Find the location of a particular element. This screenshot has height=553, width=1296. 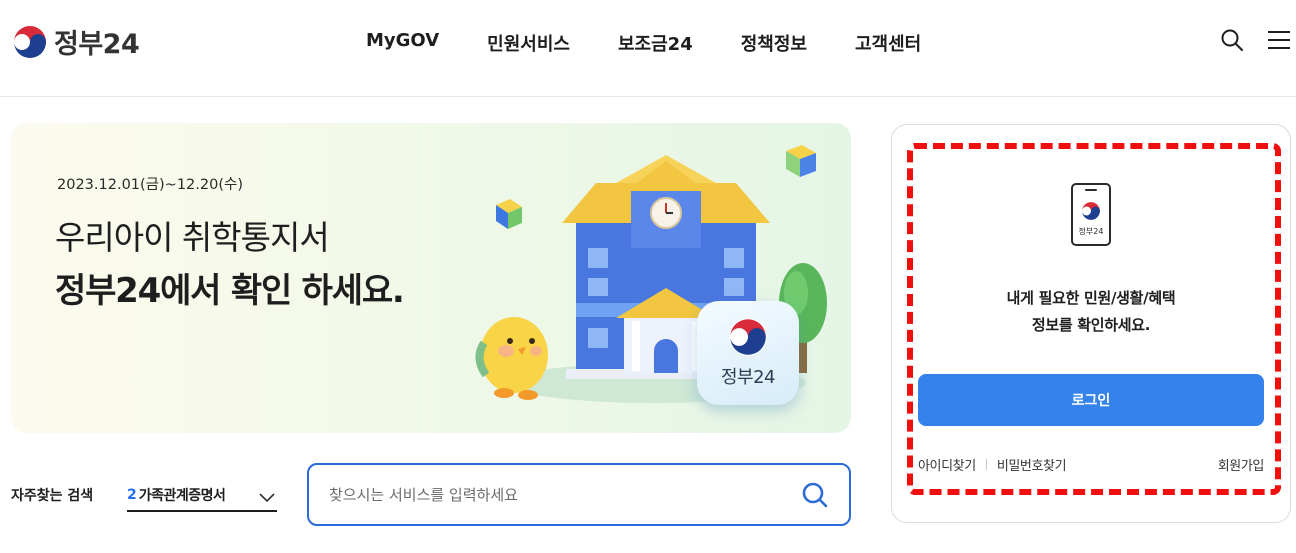

site-logo: 정부24 is located at coordinates (76, 41).